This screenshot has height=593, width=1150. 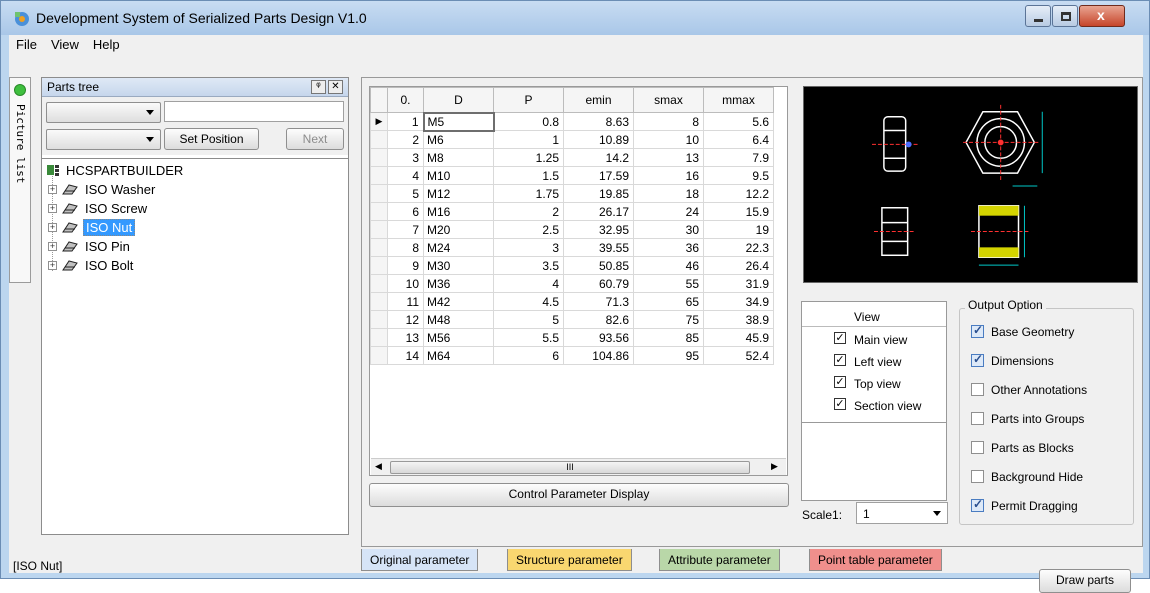 I want to click on table-cell: 36, so click(x=668, y=247).